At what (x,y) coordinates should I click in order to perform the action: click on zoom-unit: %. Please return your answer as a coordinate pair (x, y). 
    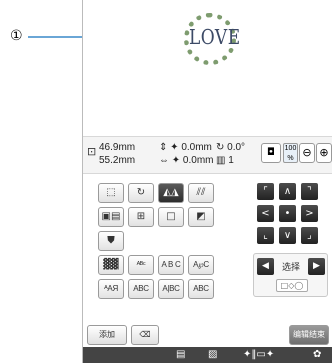
    Looking at the image, I should click on (290, 158).